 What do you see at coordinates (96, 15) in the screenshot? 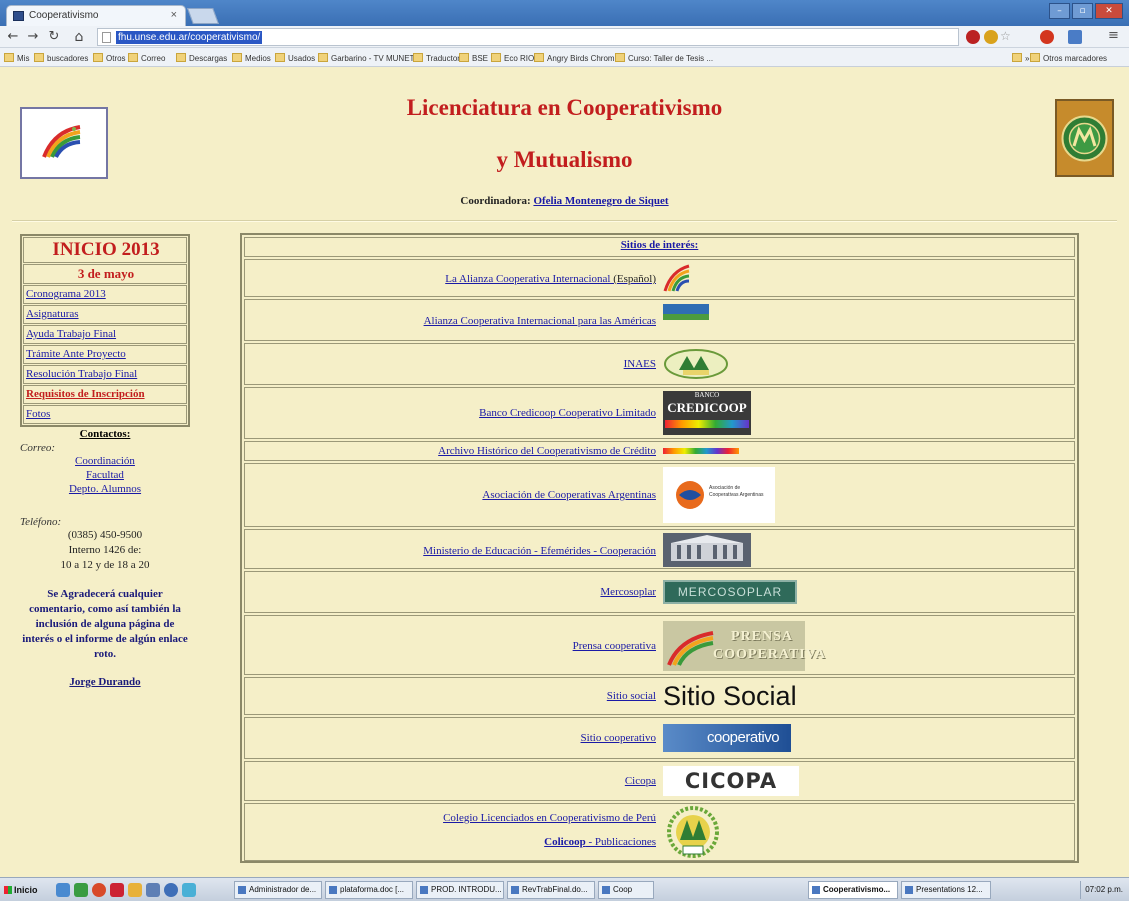
I see `browser-tab: Cooperativismo ×` at bounding box center [96, 15].